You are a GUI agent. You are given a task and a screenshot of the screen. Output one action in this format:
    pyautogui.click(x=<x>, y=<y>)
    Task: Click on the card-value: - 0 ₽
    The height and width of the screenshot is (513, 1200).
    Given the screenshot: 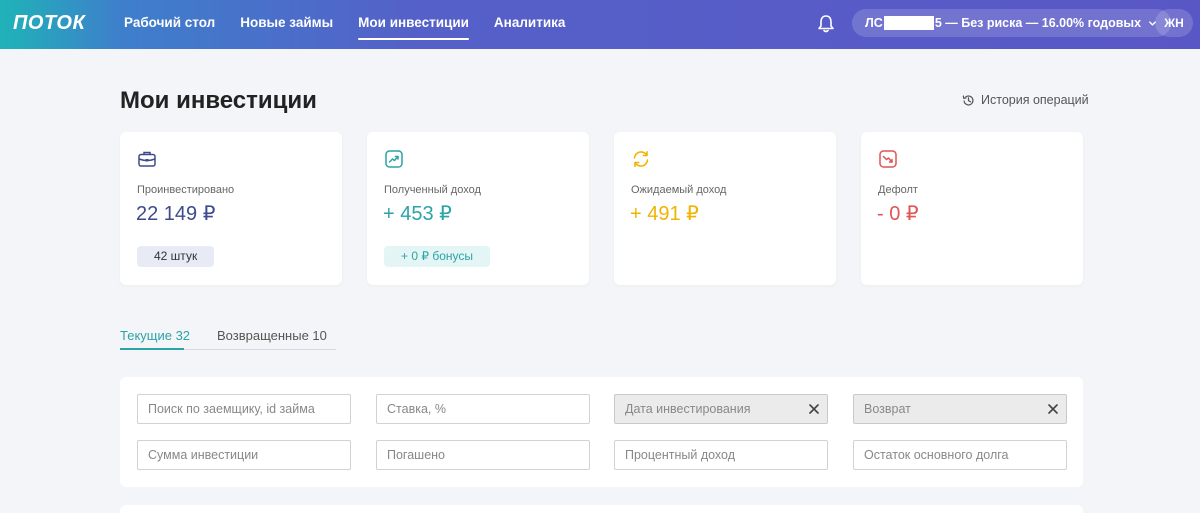 What is the action you would take?
    pyautogui.click(x=898, y=214)
    